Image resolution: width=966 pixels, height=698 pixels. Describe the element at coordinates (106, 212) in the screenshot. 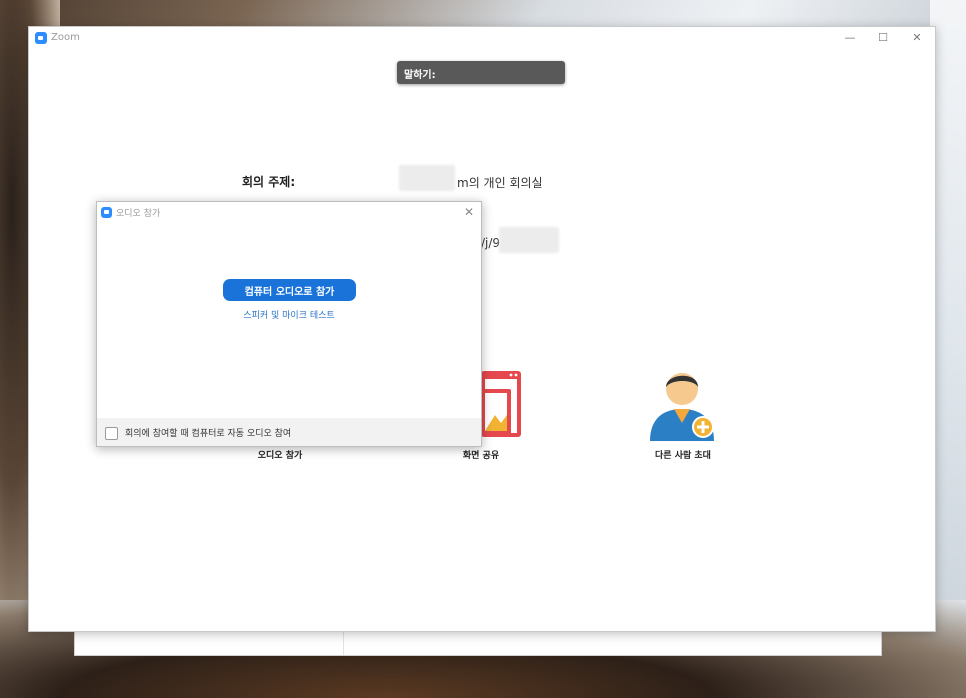

I see `dialog-zoom-logo-icon` at that location.